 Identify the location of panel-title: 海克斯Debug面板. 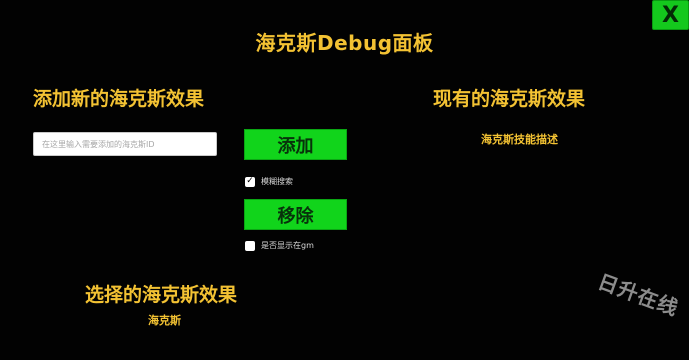
(344, 43).